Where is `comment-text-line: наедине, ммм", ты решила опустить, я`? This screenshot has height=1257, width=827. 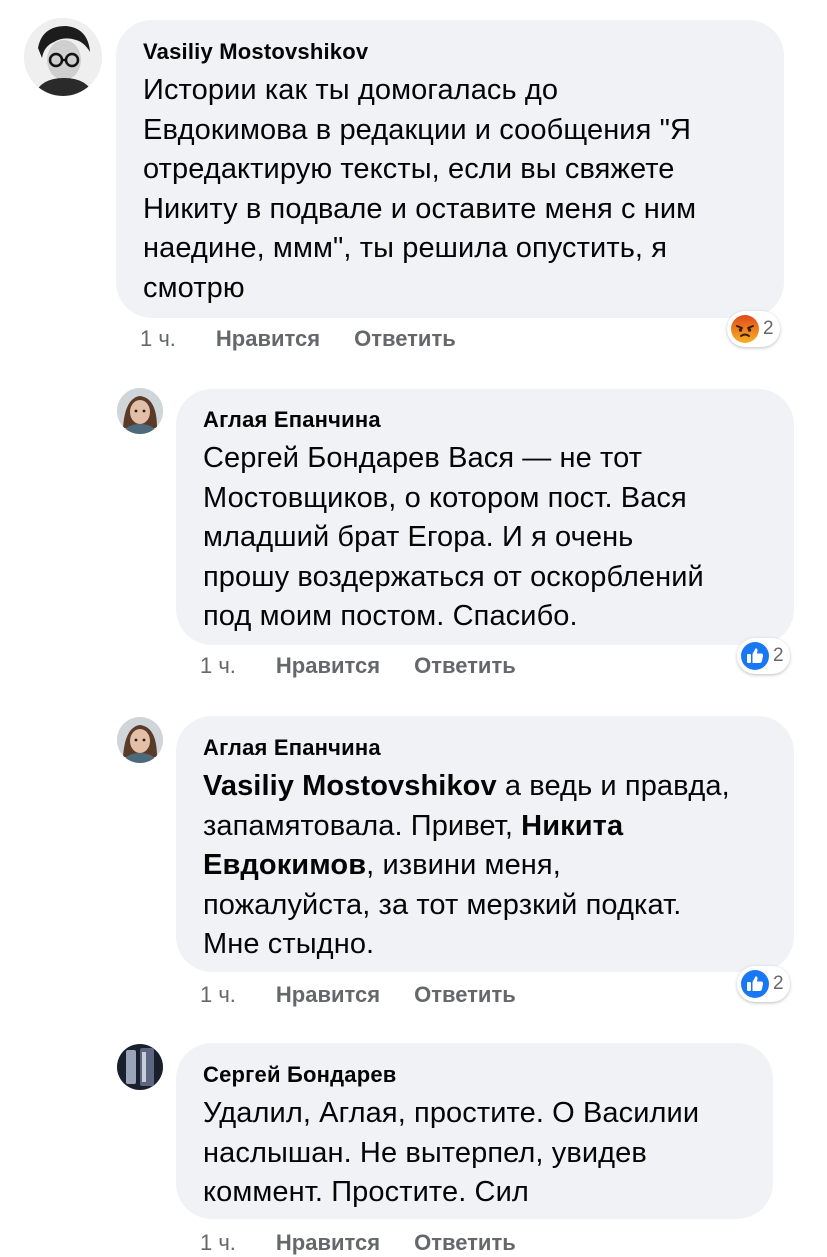 comment-text-line: наедине, ммм", ты решила опустить, я is located at coordinates (405, 248).